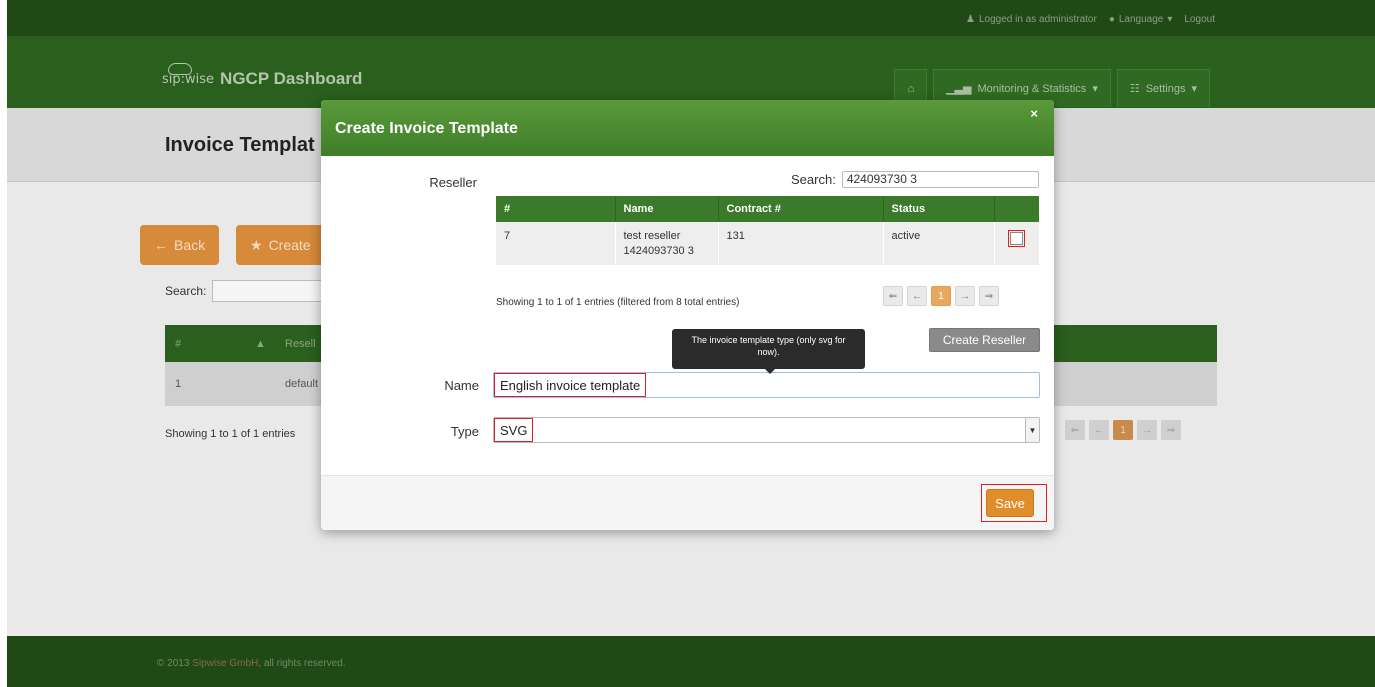 This screenshot has width=1375, height=687. What do you see at coordinates (1111, 19) in the screenshot?
I see `globe-icon: ●` at bounding box center [1111, 19].